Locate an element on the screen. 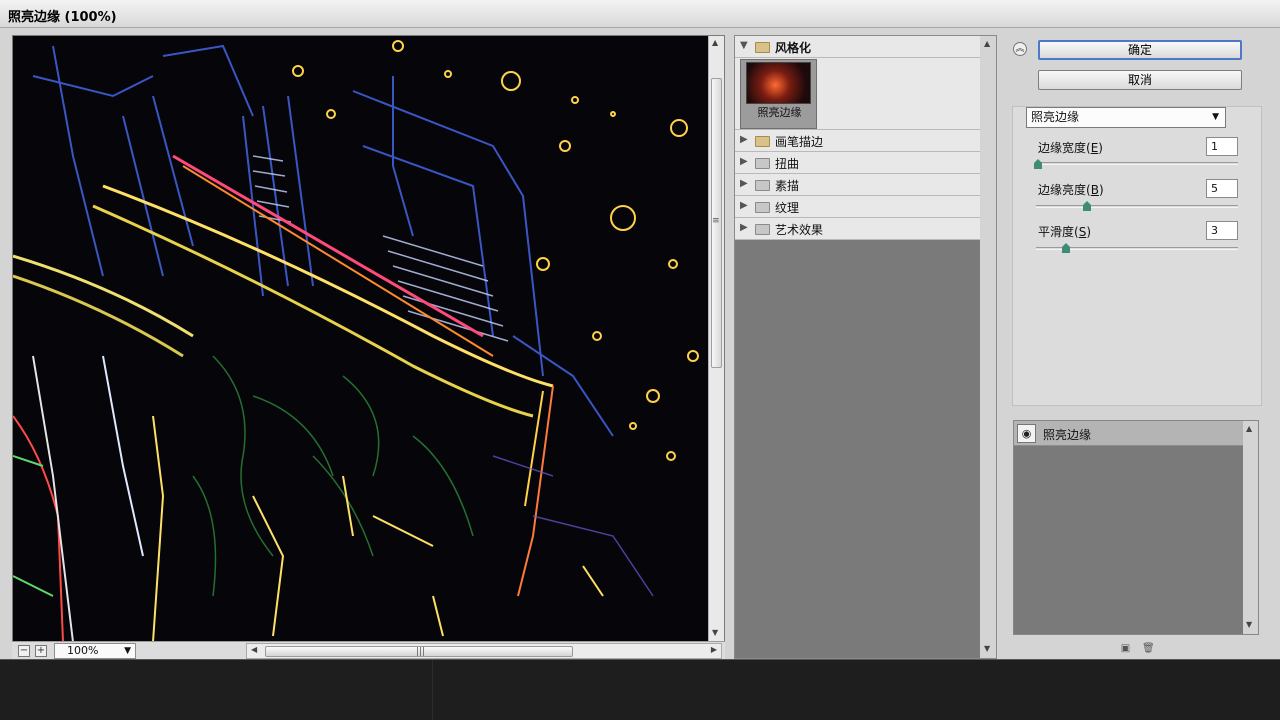 This screenshot has height=720, width=1280. zoom-level-select: 100% ▼ is located at coordinates (95, 651).